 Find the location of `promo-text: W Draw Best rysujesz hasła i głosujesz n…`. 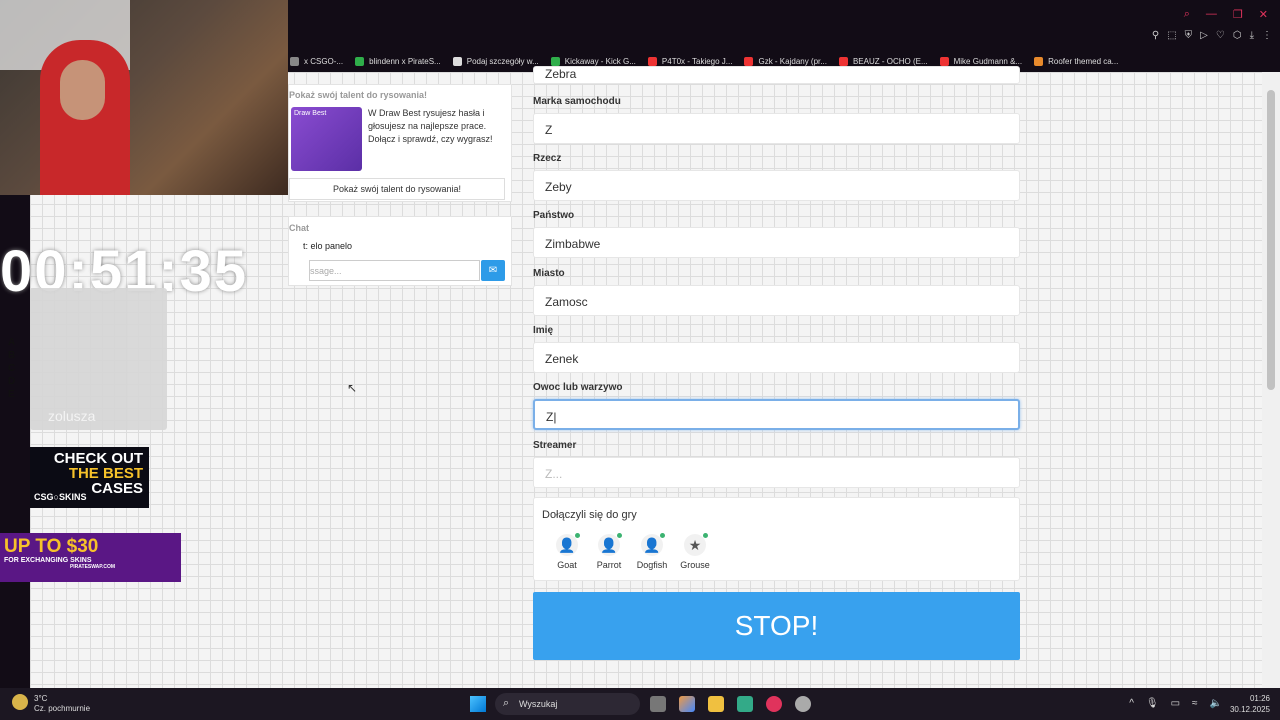

promo-text: W Draw Best rysujesz hasła i głosujesz n… is located at coordinates (430, 126).